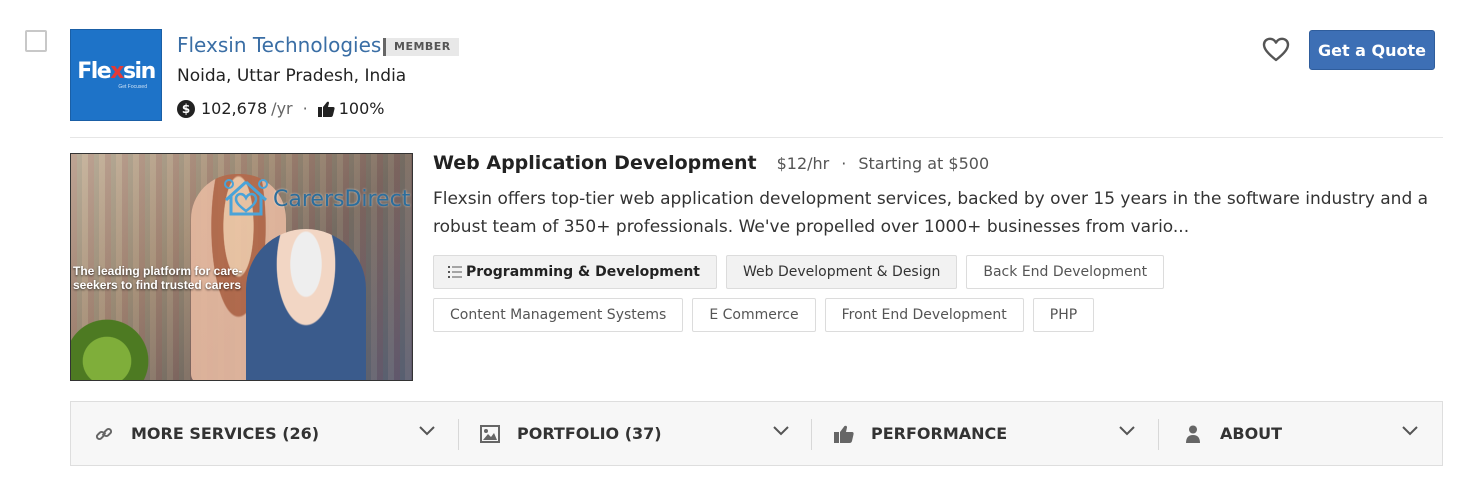  What do you see at coordinates (803, 163) in the screenshot?
I see `hourly-rate: $12/hr` at bounding box center [803, 163].